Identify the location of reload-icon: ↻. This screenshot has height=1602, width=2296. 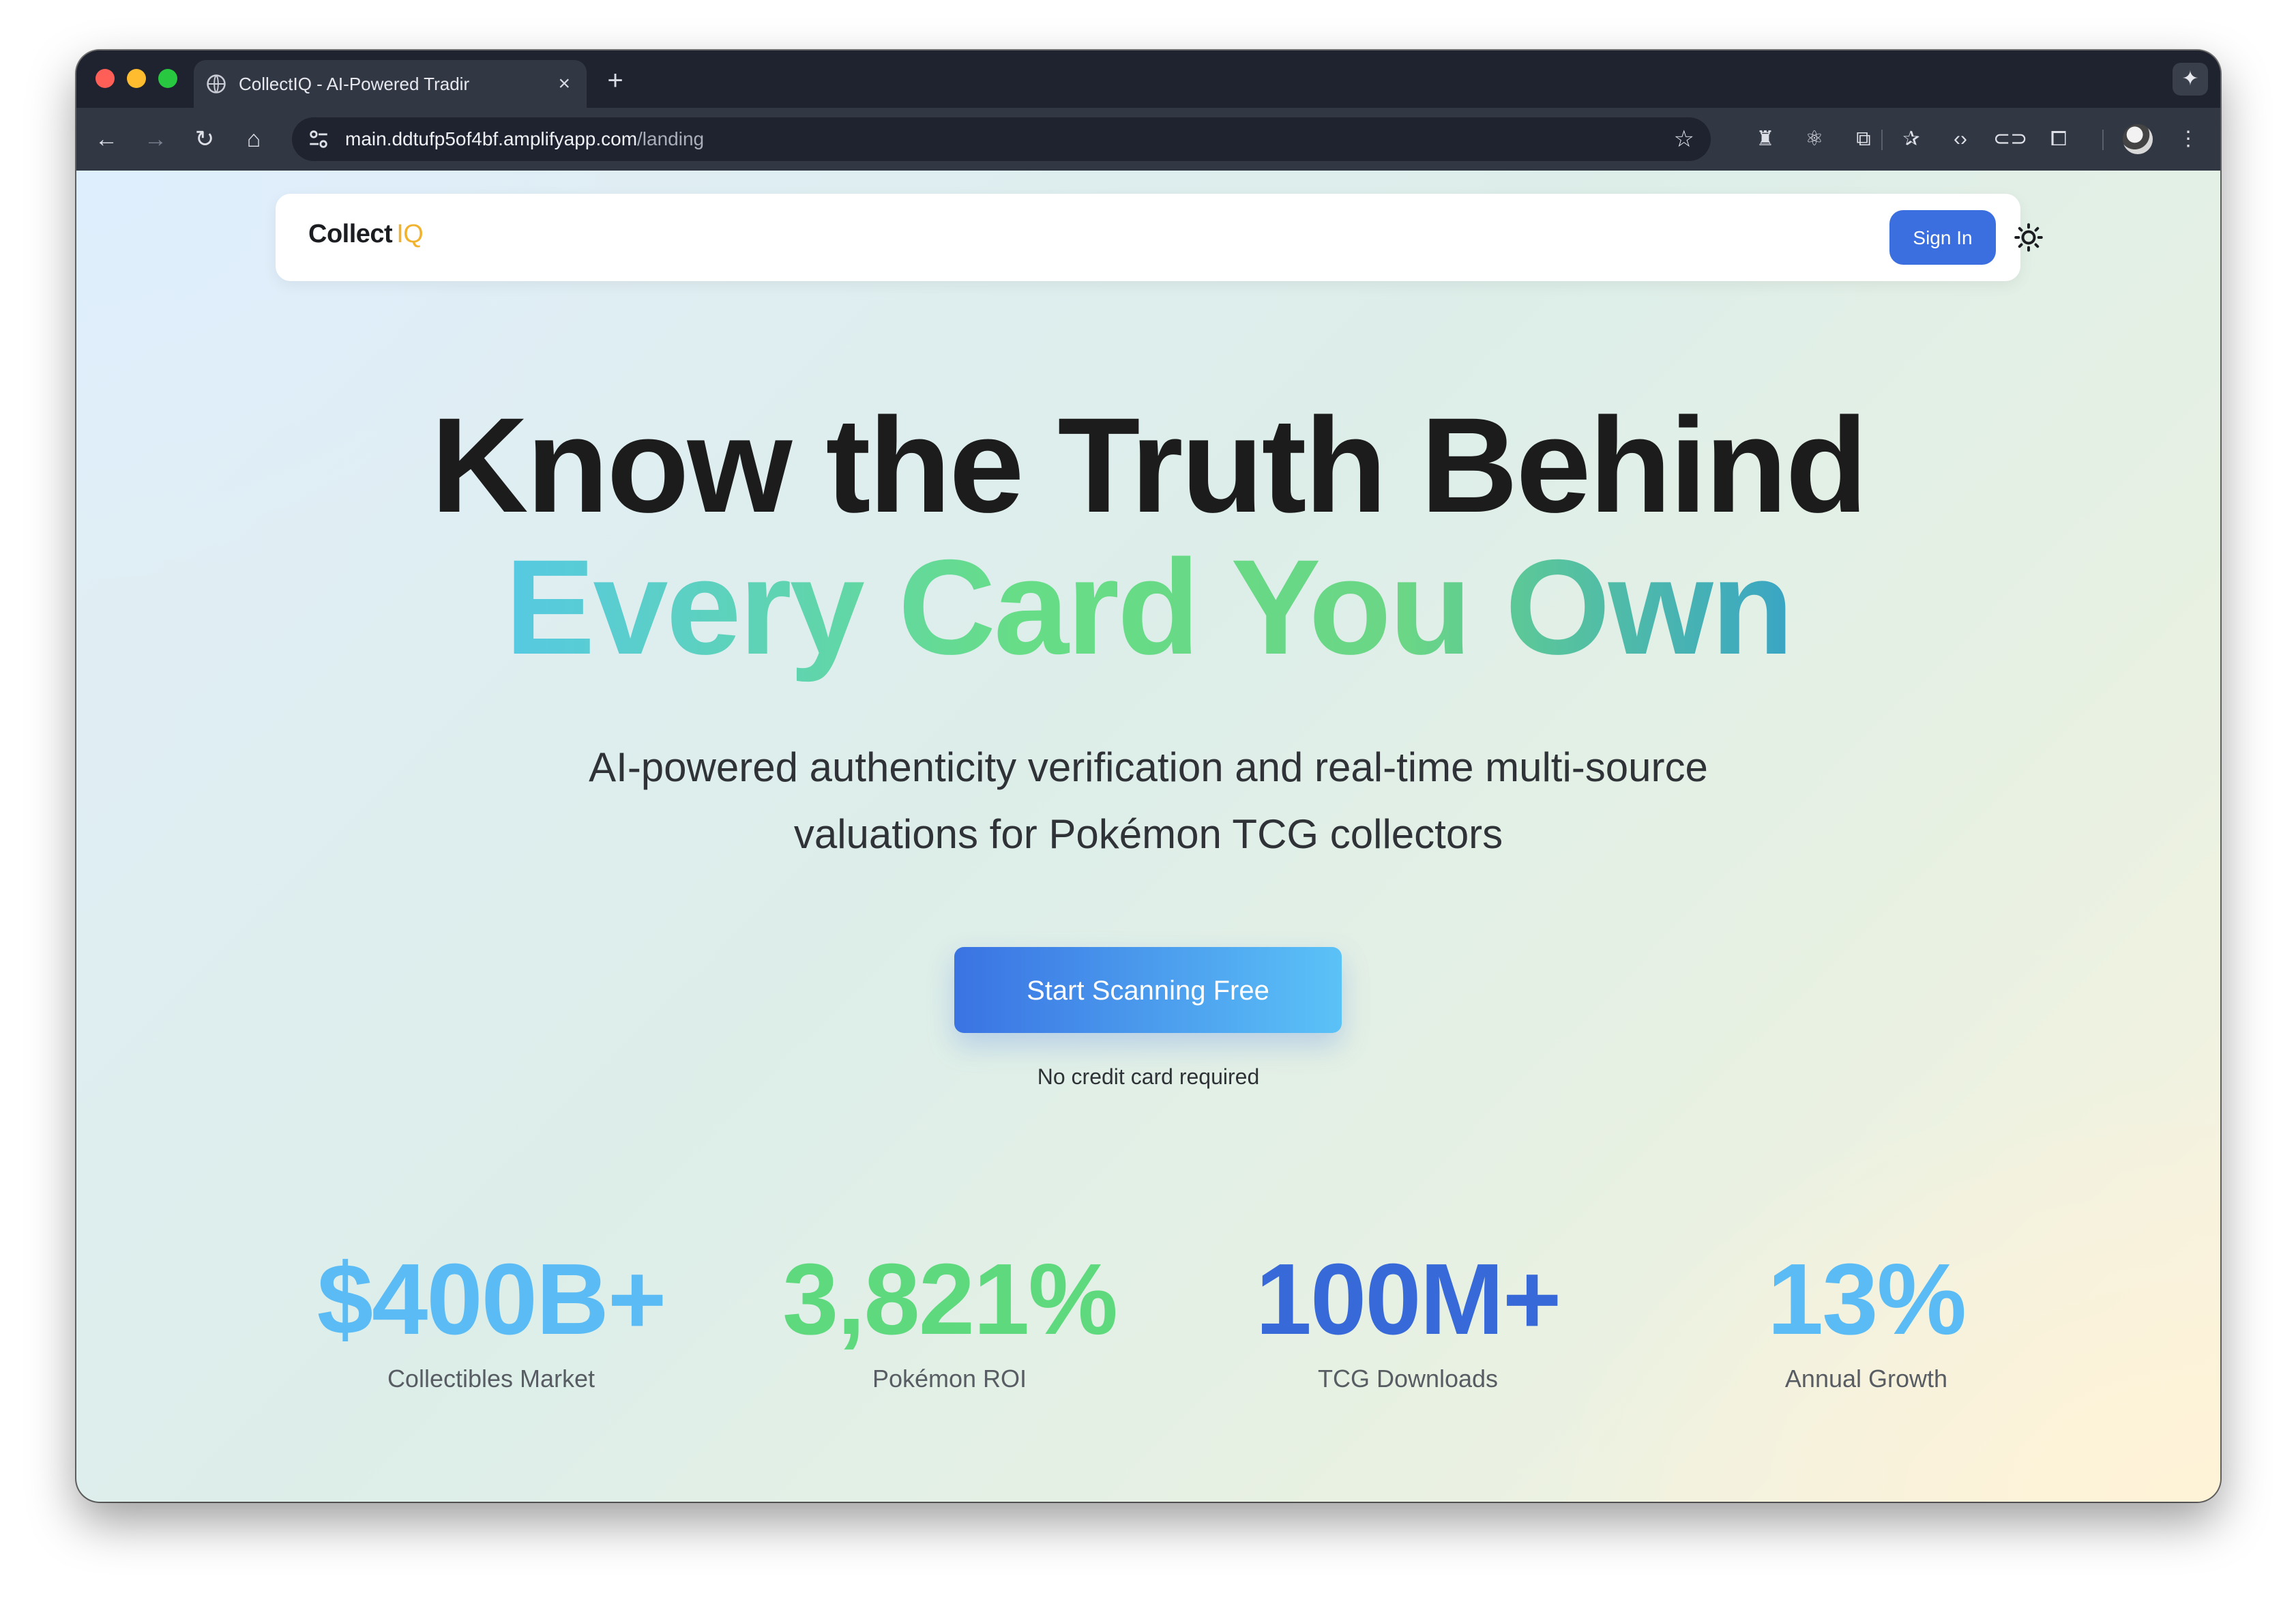
(204, 139).